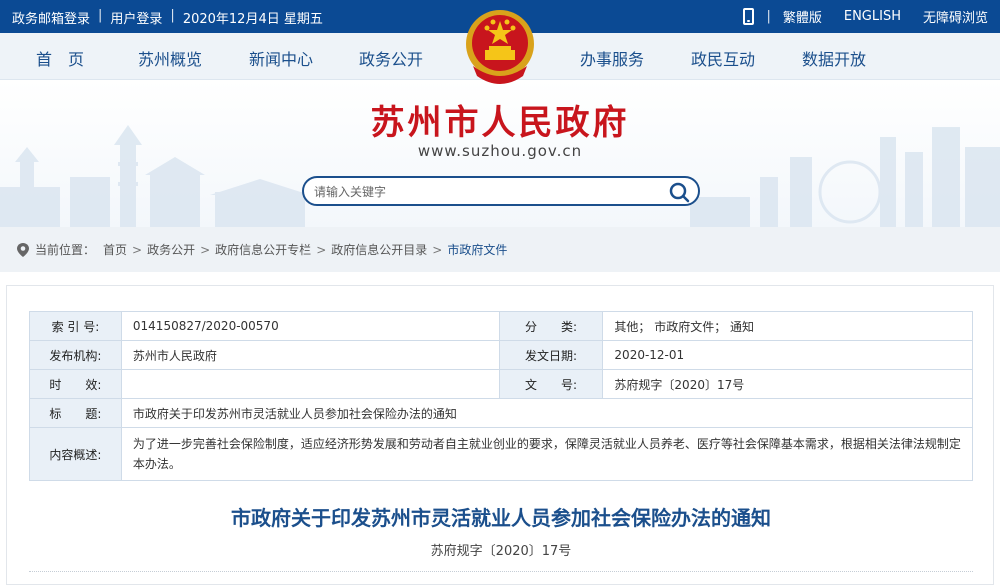 Image resolution: width=1000 pixels, height=585 pixels. What do you see at coordinates (51, 17) in the screenshot?
I see `mailbox-login-link: 政务邮箱登录` at bounding box center [51, 17].